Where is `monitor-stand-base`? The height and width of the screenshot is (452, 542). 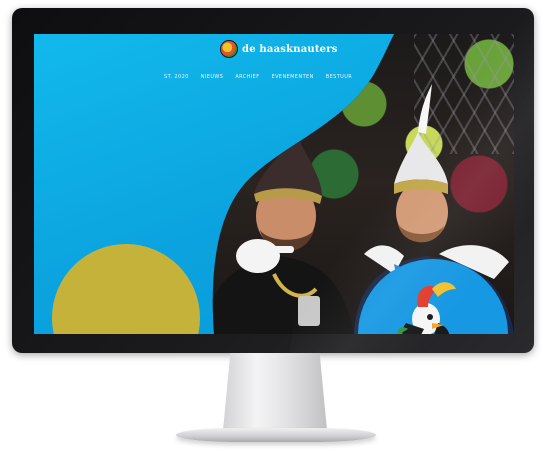
monitor-stand-base is located at coordinates (276, 435).